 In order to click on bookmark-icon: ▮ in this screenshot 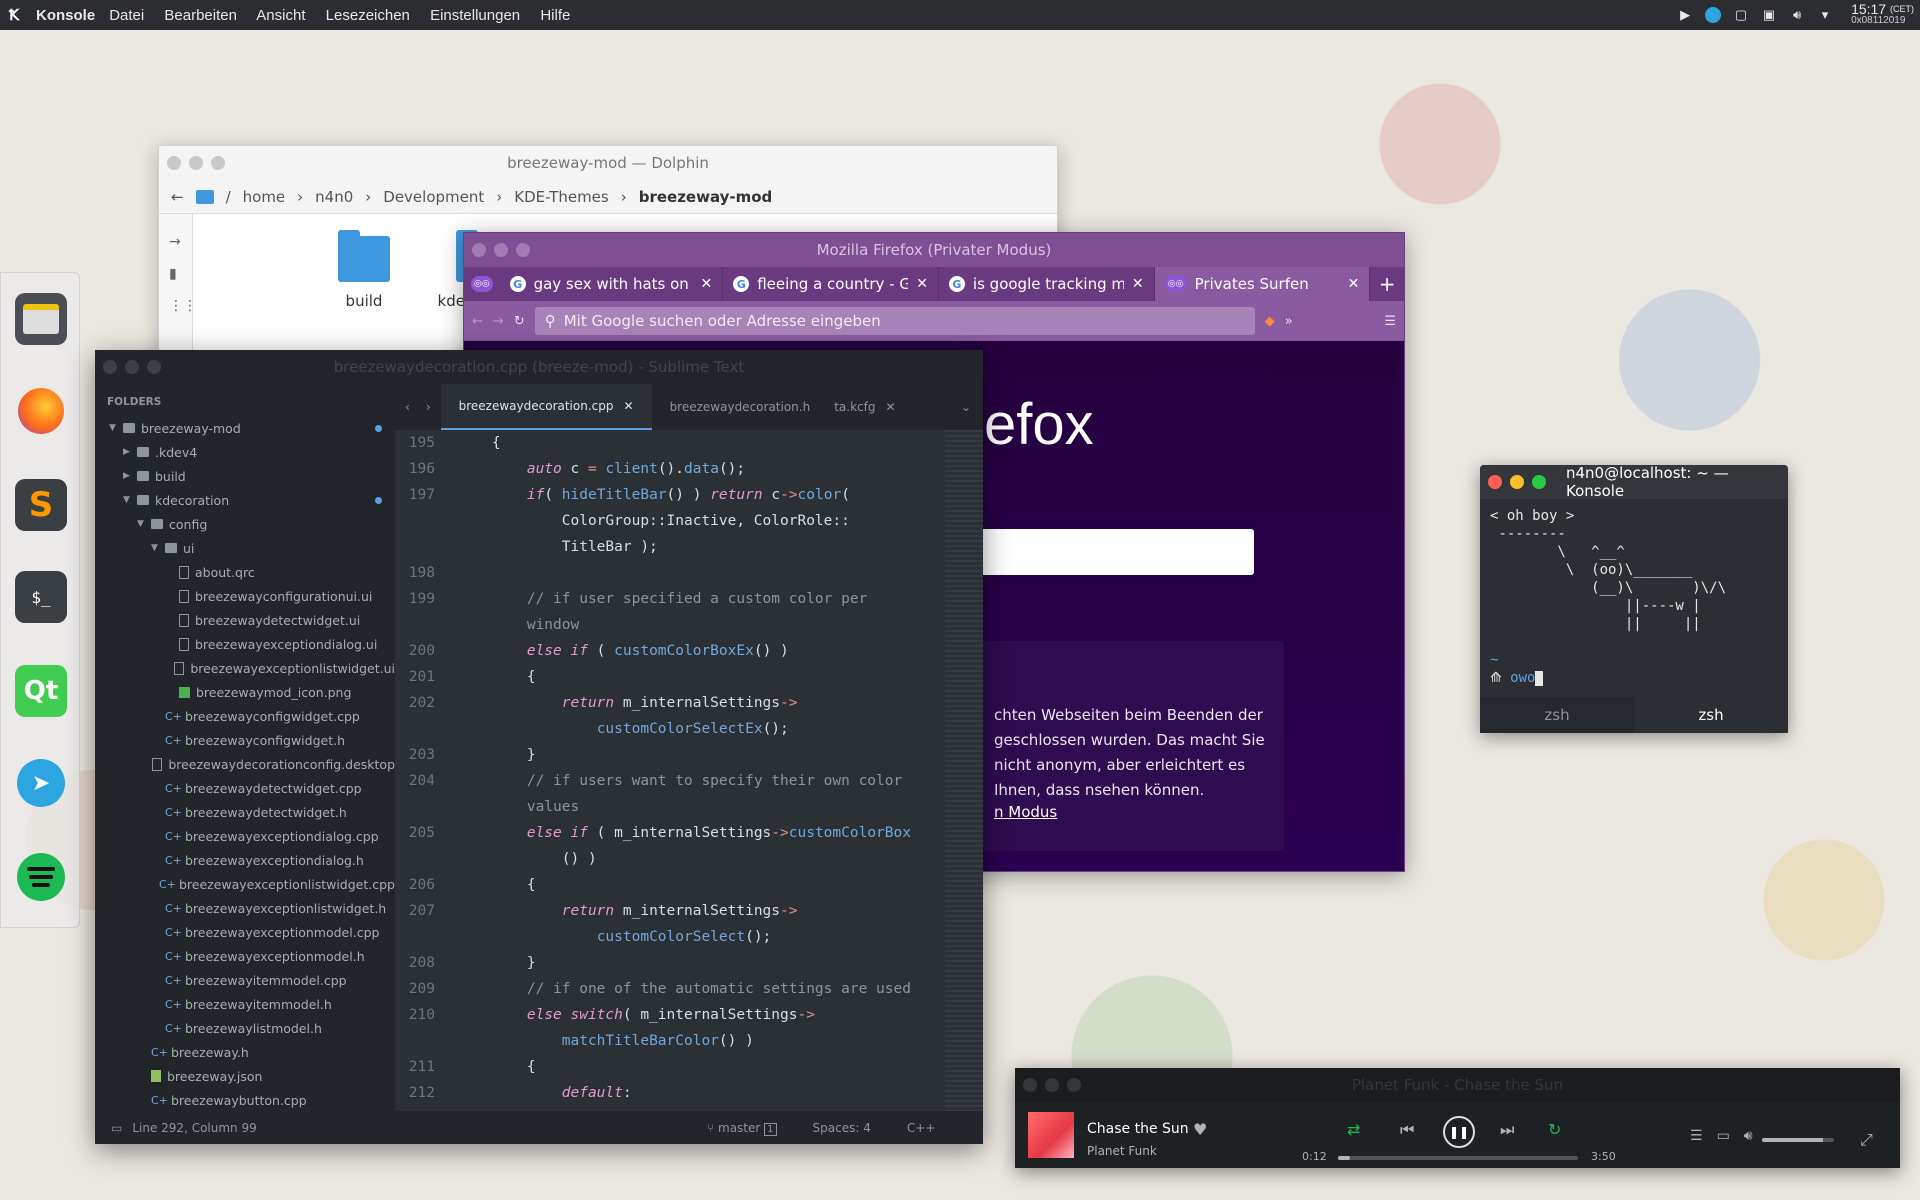, I will do `click(180, 274)`.